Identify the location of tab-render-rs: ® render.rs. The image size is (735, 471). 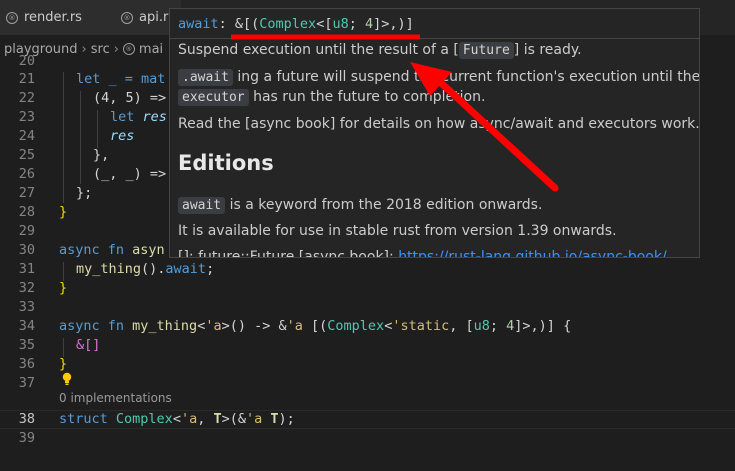
(57, 17).